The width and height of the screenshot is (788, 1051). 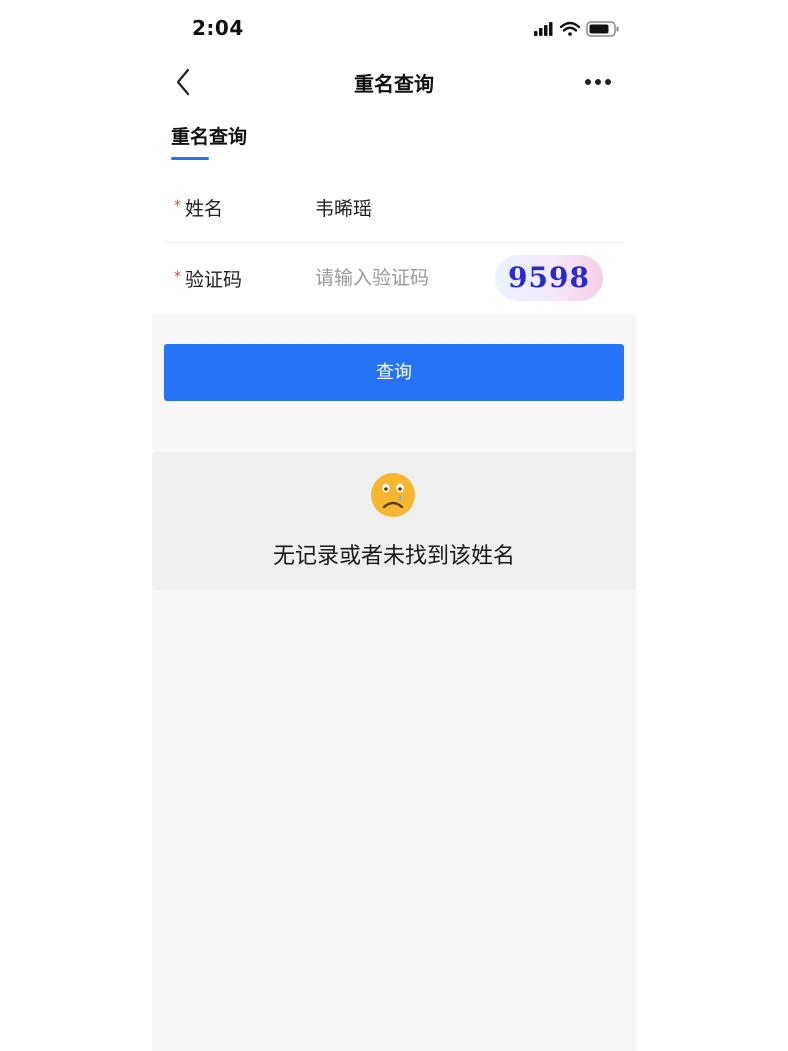 What do you see at coordinates (400, 278) in the screenshot?
I see `captcha-input` at bounding box center [400, 278].